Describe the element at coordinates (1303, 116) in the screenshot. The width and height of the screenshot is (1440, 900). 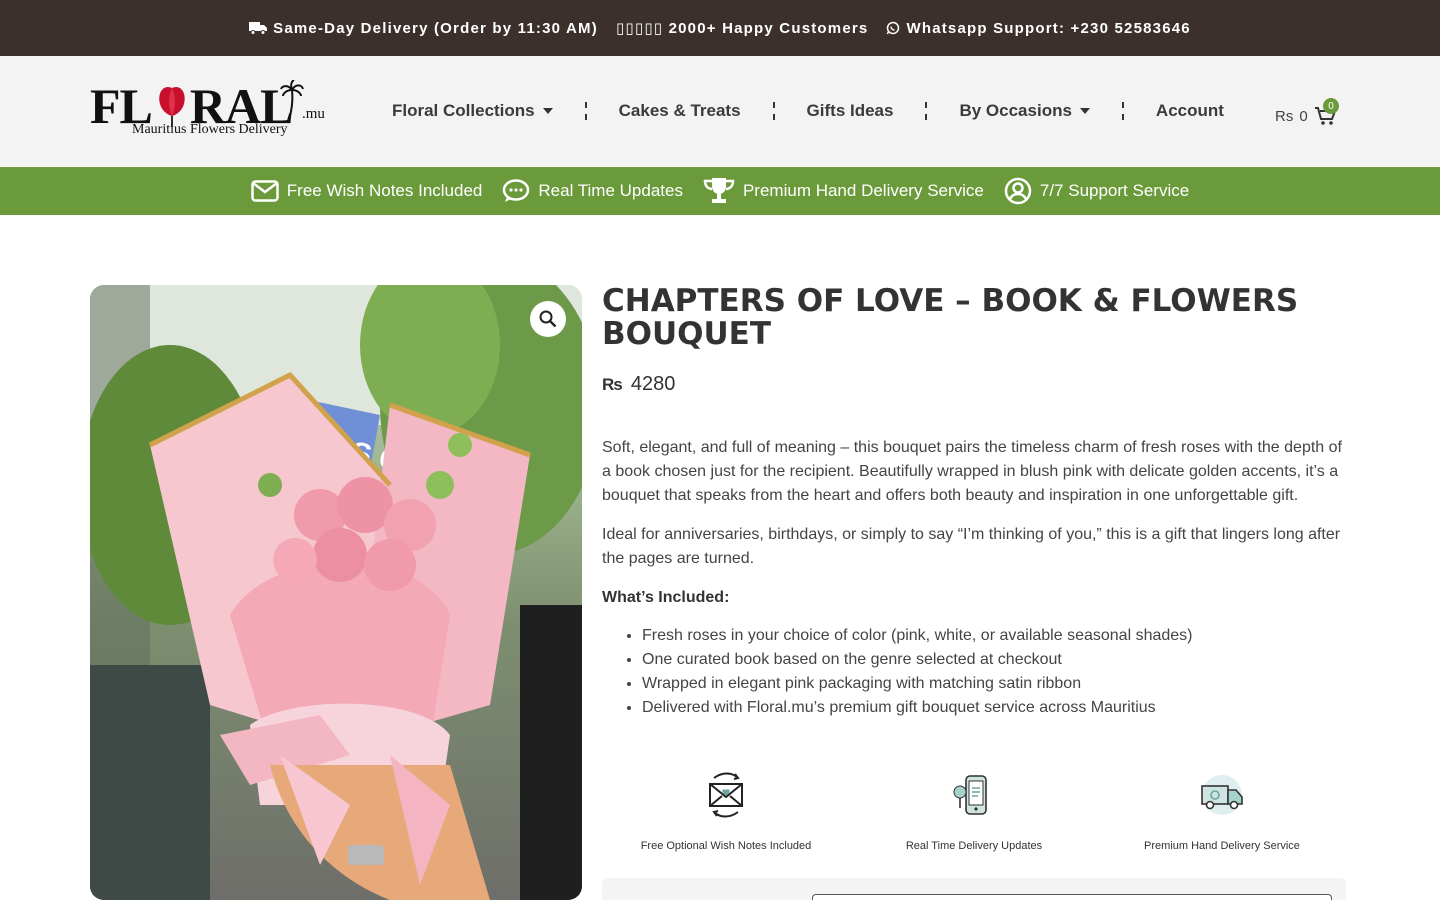
I see `cart-total: 0` at that location.